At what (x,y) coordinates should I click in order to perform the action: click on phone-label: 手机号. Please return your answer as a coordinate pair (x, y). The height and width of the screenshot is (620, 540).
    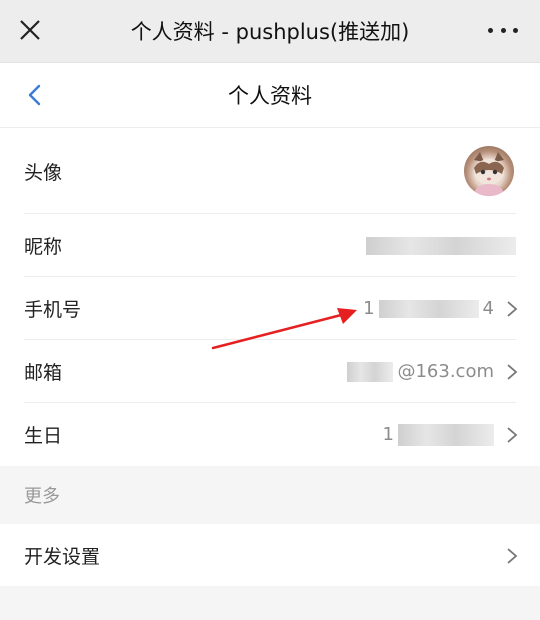
    Looking at the image, I should click on (53, 310).